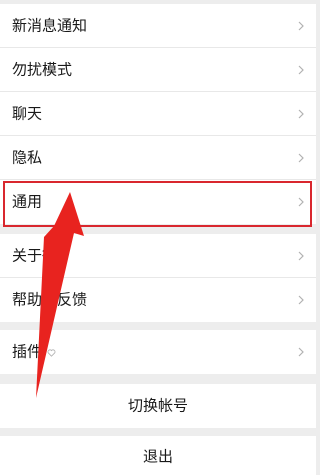 The width and height of the screenshot is (320, 475). What do you see at coordinates (27, 351) in the screenshot?
I see `settings-item-label: 插件` at bounding box center [27, 351].